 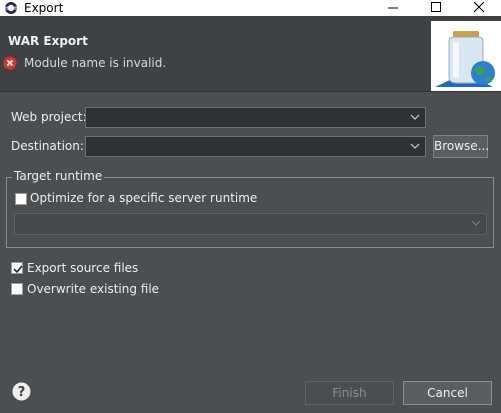 I want to click on error-message: Module name is invalid., so click(x=95, y=63).